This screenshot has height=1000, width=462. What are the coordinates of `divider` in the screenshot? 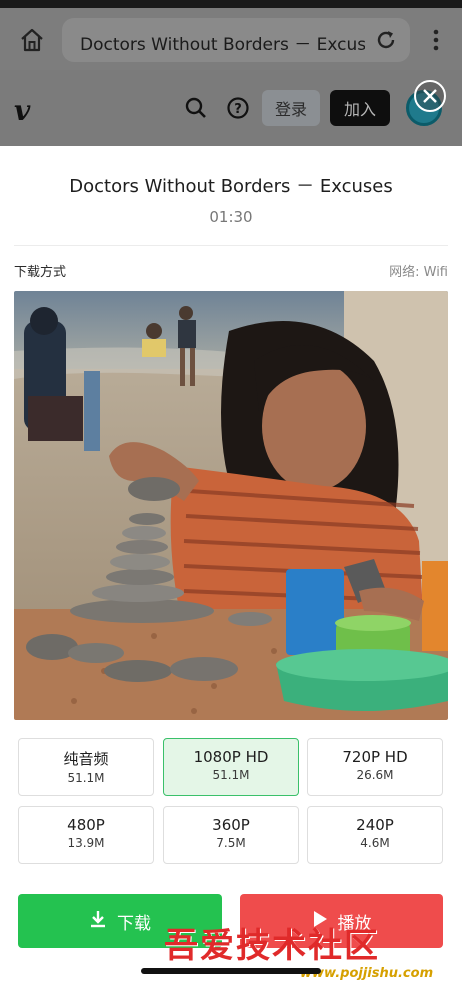 It's located at (231, 245).